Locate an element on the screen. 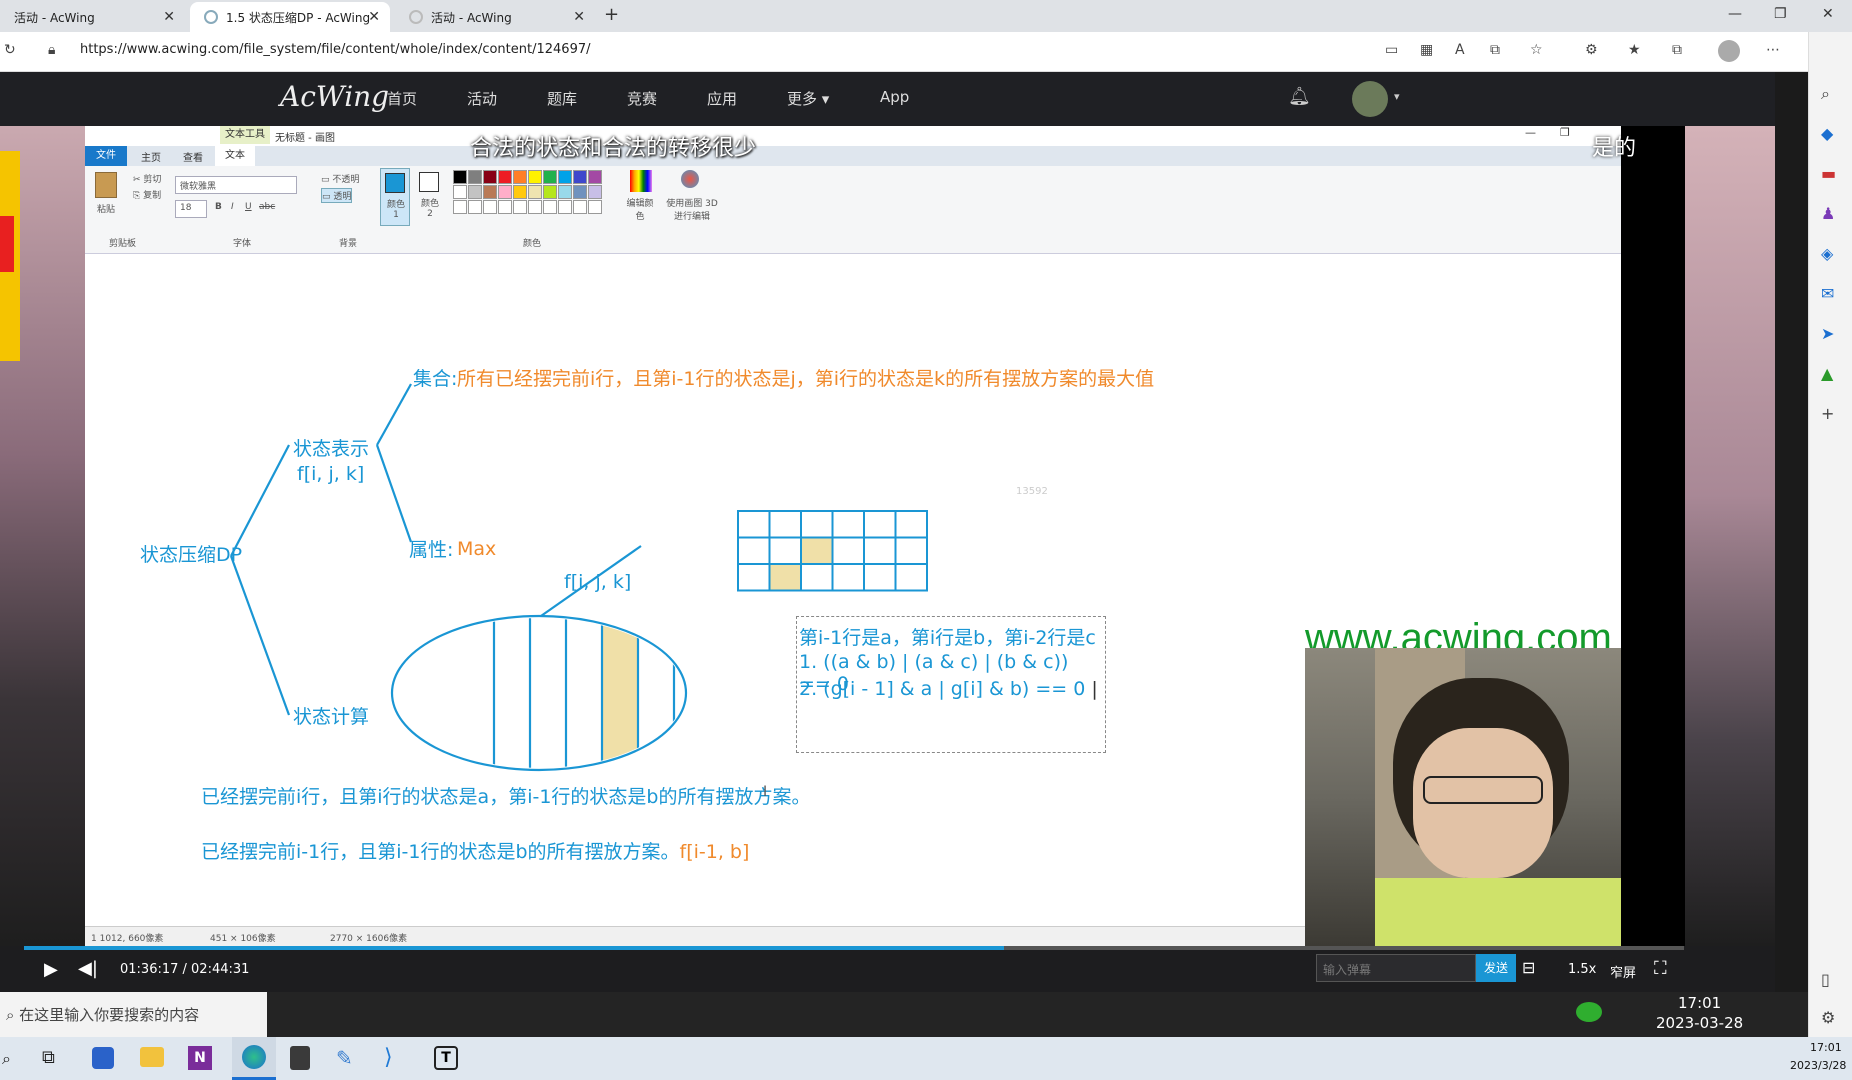 The image size is (1852, 1080). copy-label: ⎘ 复制 is located at coordinates (147, 194).